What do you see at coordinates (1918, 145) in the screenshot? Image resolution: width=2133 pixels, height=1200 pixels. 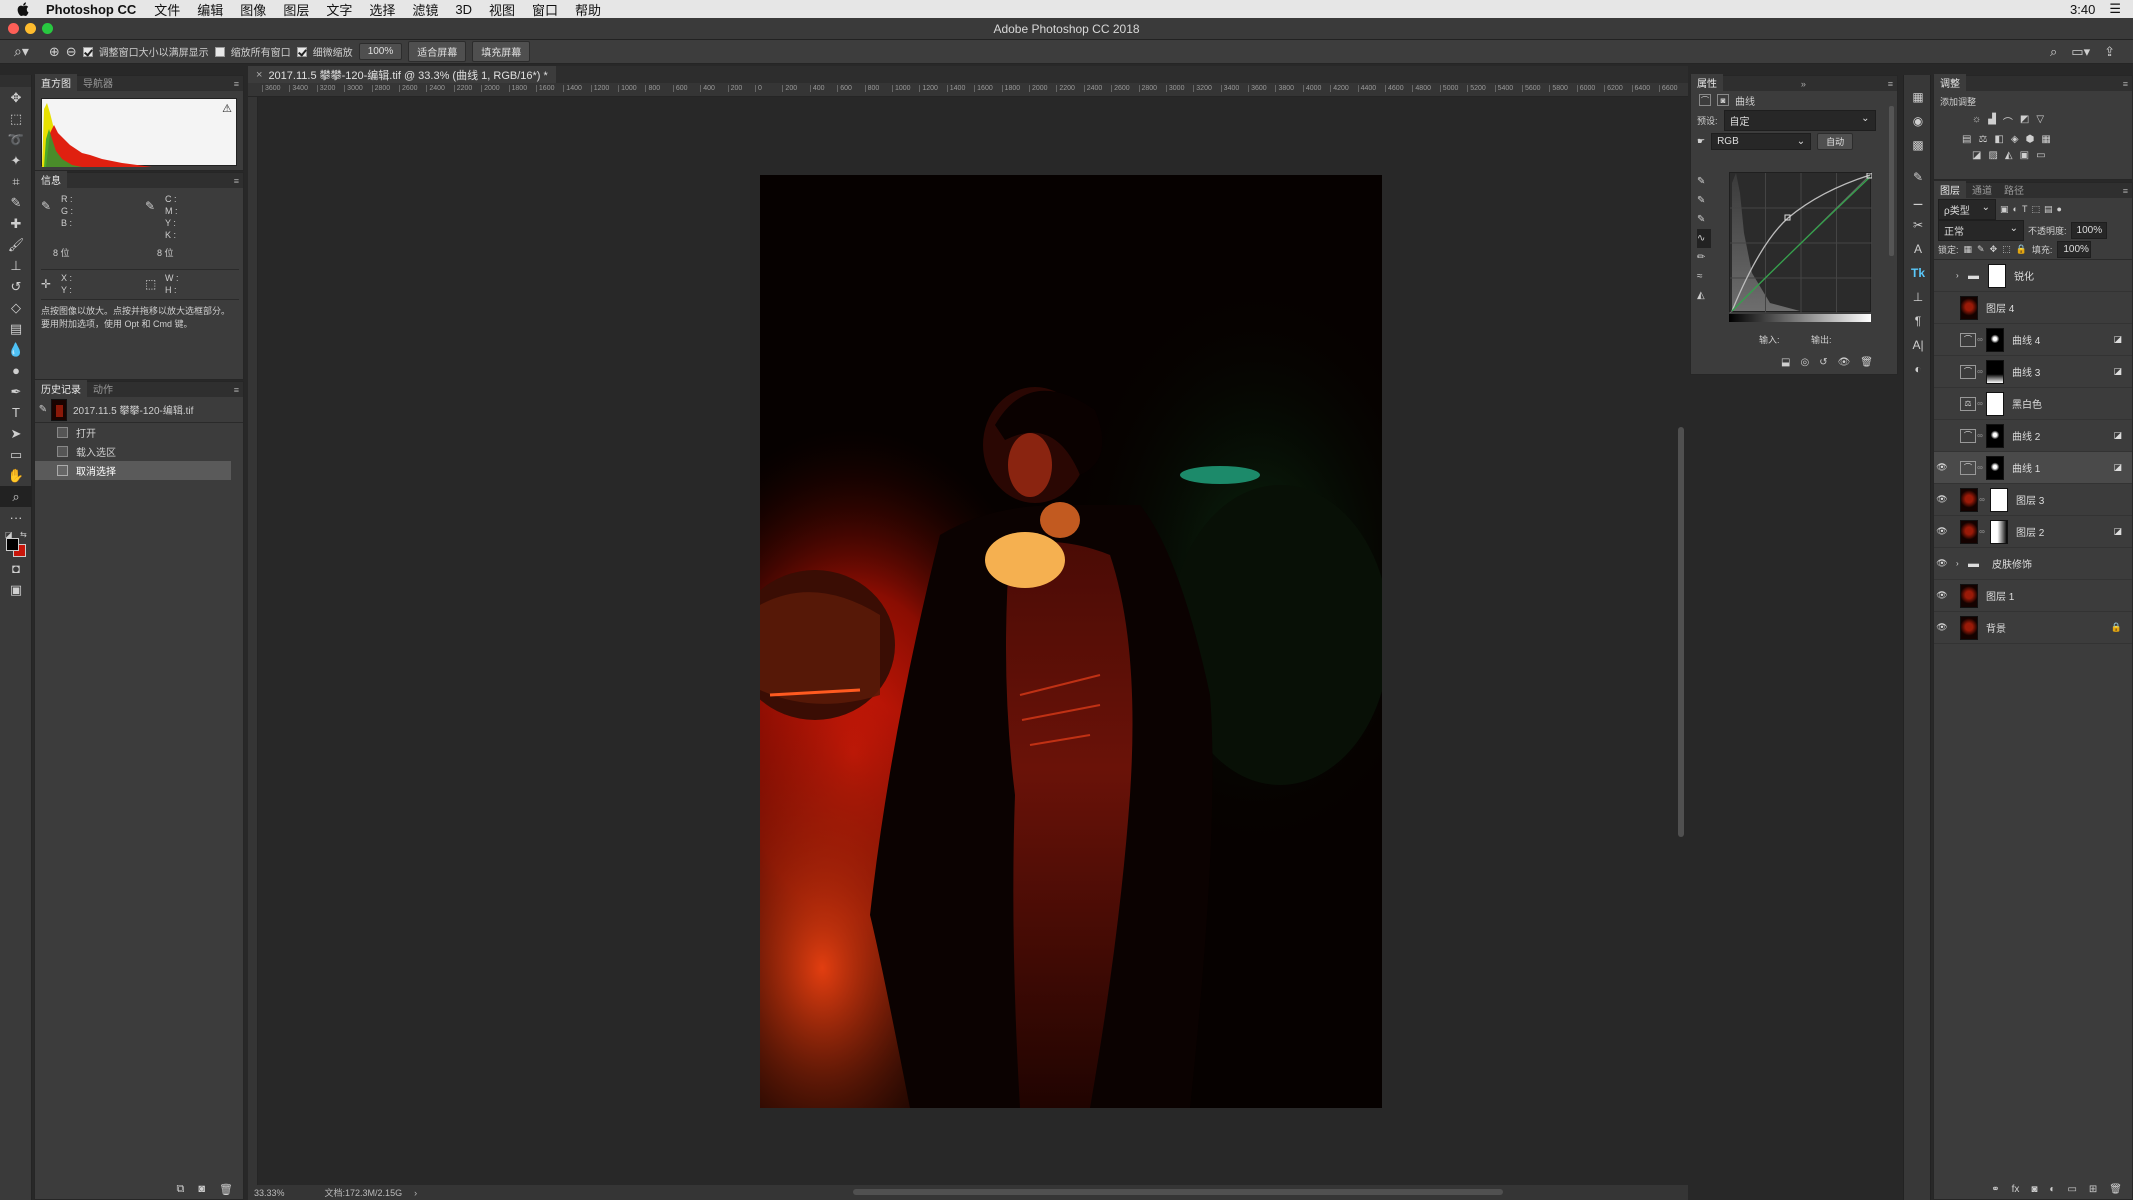 I see `swatches-icon: ▩` at bounding box center [1918, 145].